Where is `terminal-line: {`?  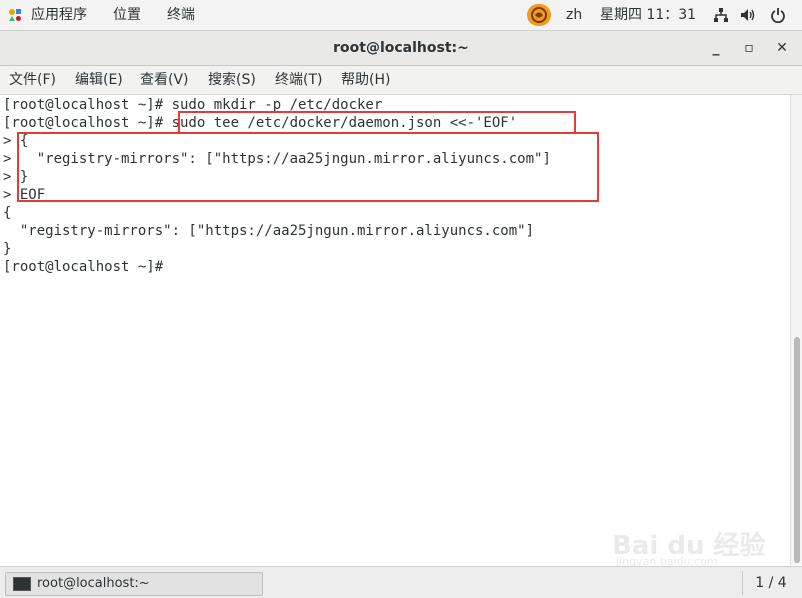 terminal-line: { is located at coordinates (7, 213).